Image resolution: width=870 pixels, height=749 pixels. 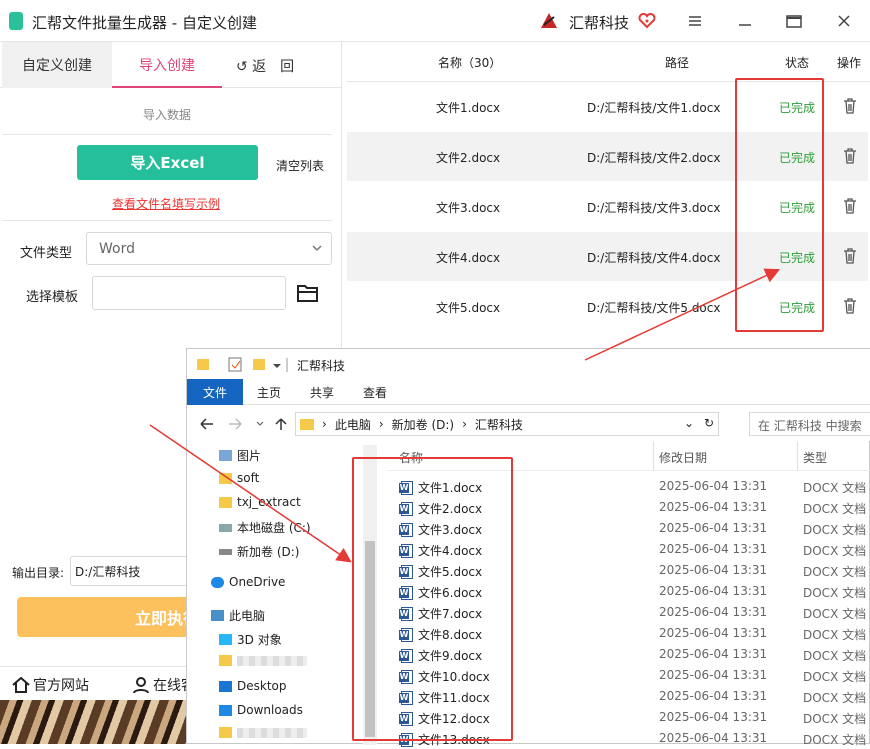 I want to click on file-row: 文件5.docx 2025-06-04 13:31 DOCX 文档, so click(x=628, y=570).